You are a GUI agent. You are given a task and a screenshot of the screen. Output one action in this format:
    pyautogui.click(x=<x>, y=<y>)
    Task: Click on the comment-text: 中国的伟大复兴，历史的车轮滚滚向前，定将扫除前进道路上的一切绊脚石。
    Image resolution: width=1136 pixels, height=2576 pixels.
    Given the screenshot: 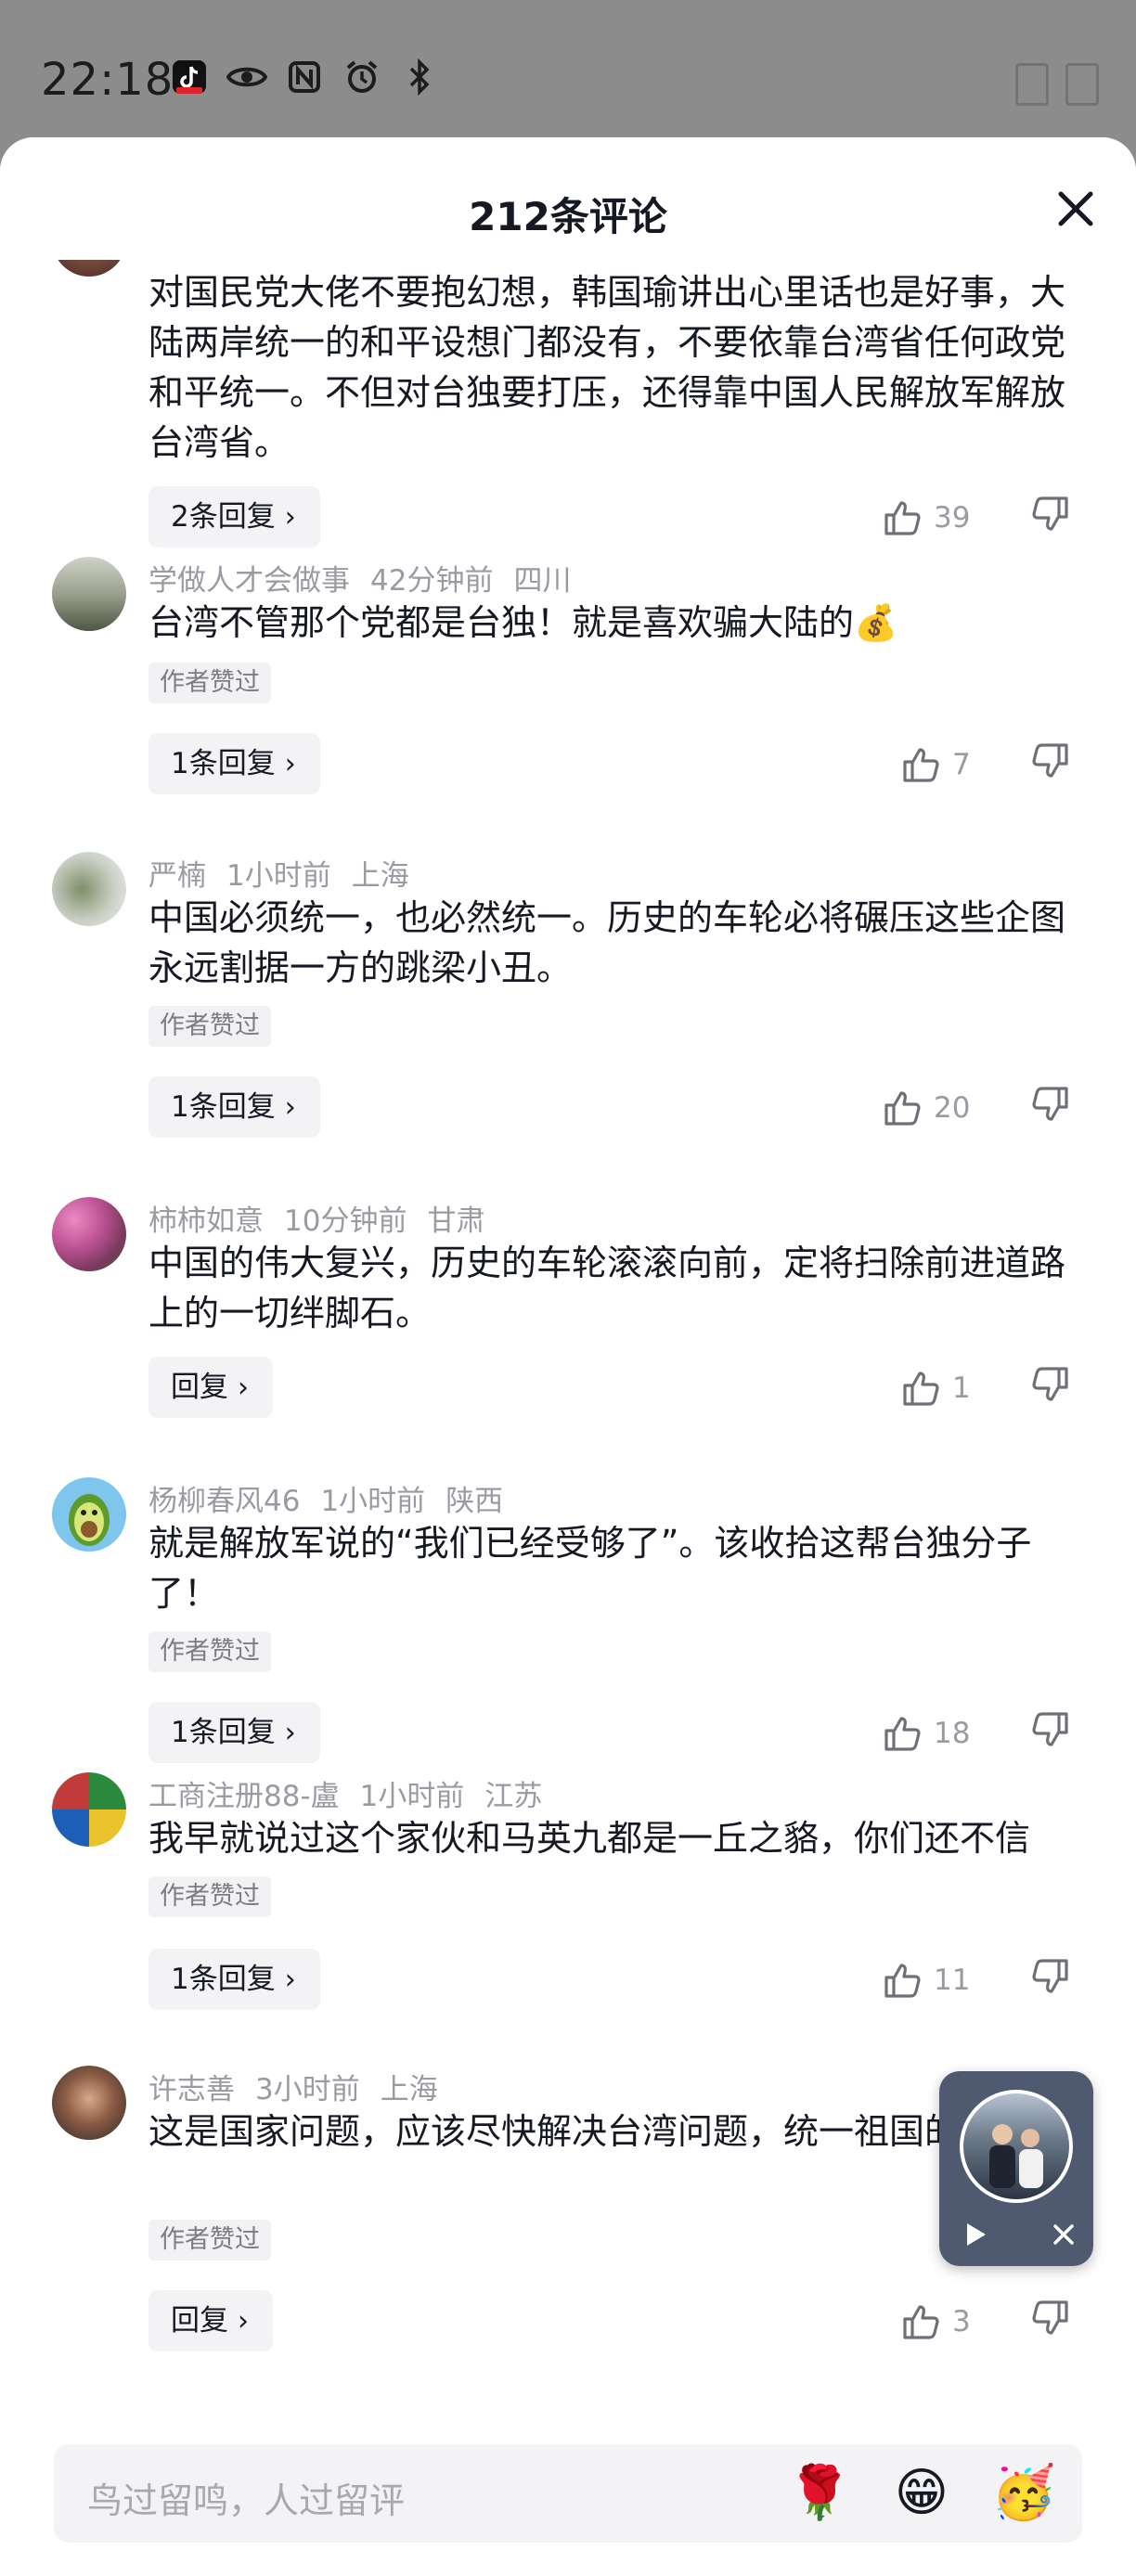 What is the action you would take?
    pyautogui.click(x=607, y=1288)
    